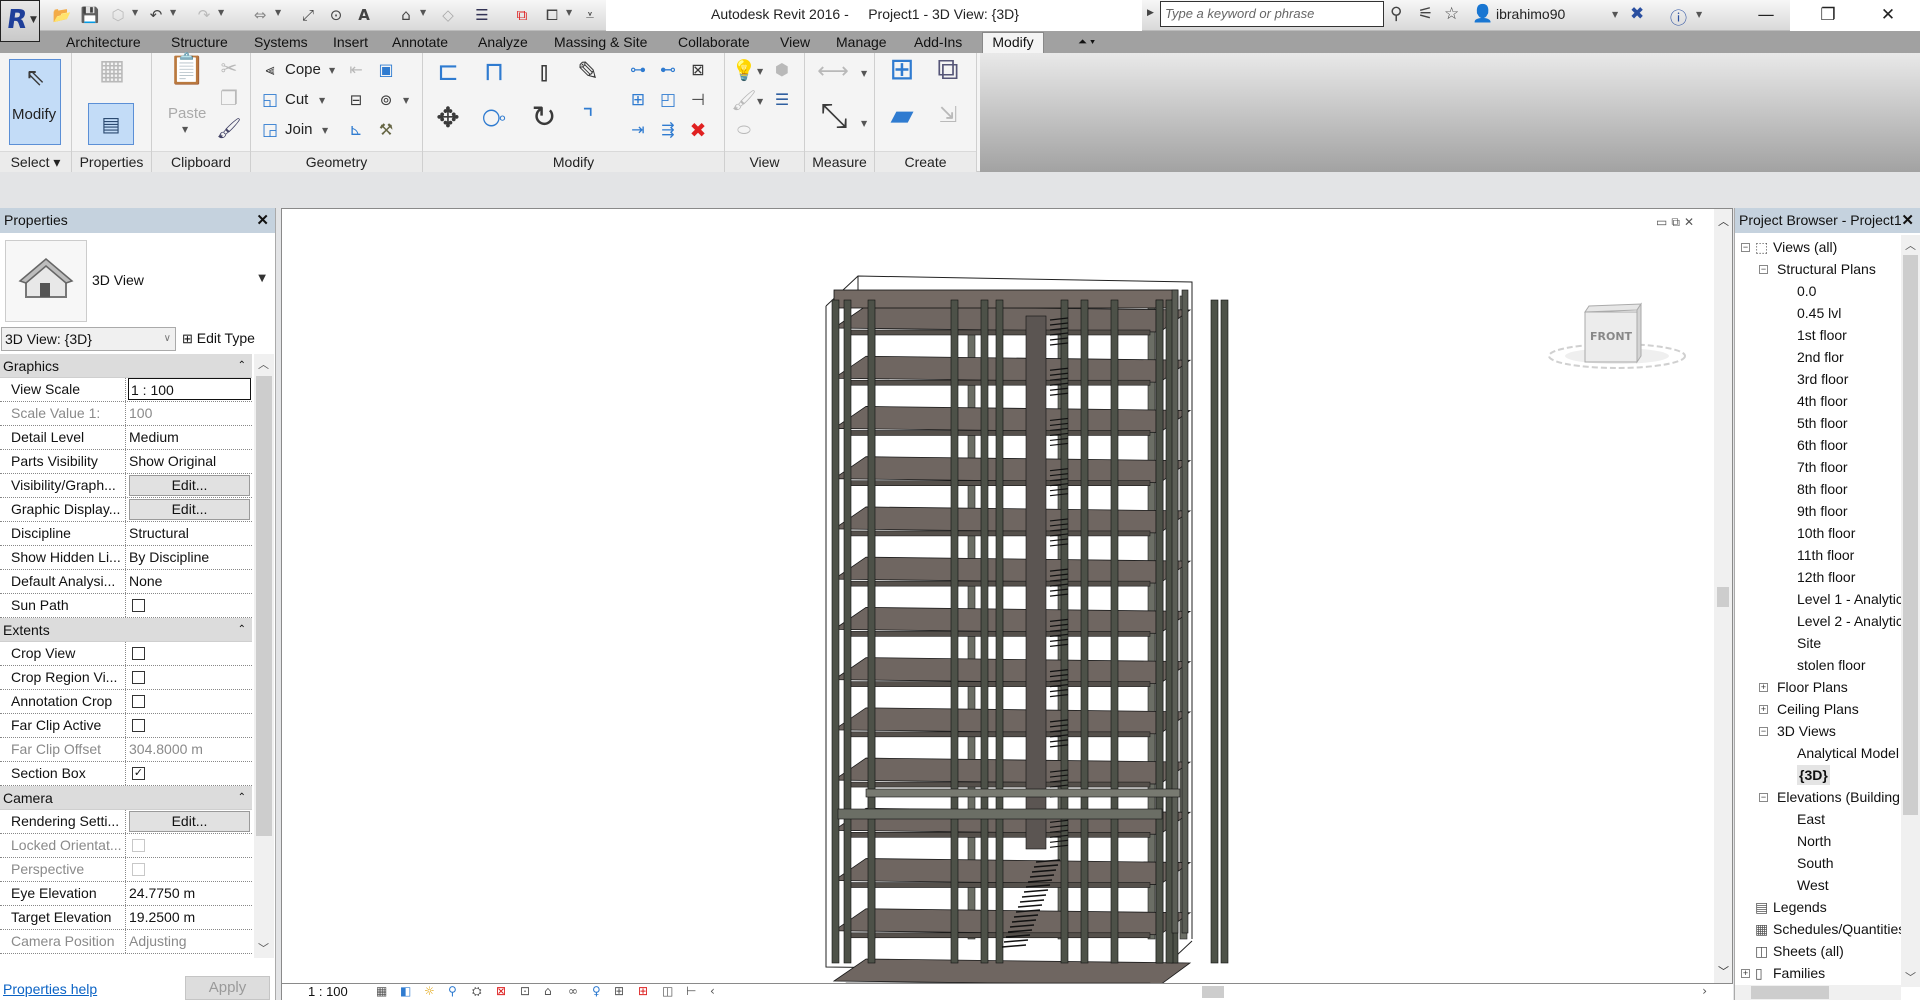 This screenshot has width=1920, height=1000. What do you see at coordinates (20, 21) in the screenshot?
I see `application-menu-button: R ▼` at bounding box center [20, 21].